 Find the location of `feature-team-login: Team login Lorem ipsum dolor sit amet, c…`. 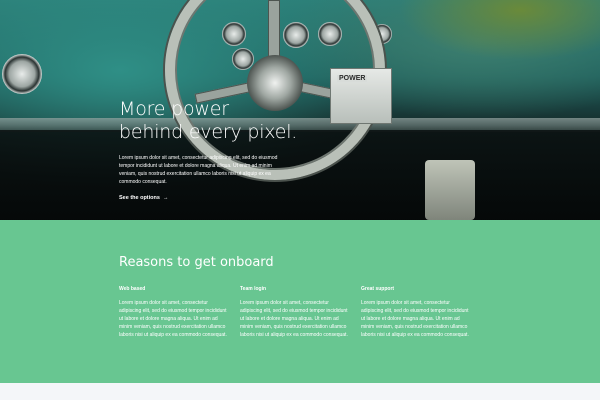

feature-team-login: Team login Lorem ipsum dolor sit amet, c… is located at coordinates (296, 312).